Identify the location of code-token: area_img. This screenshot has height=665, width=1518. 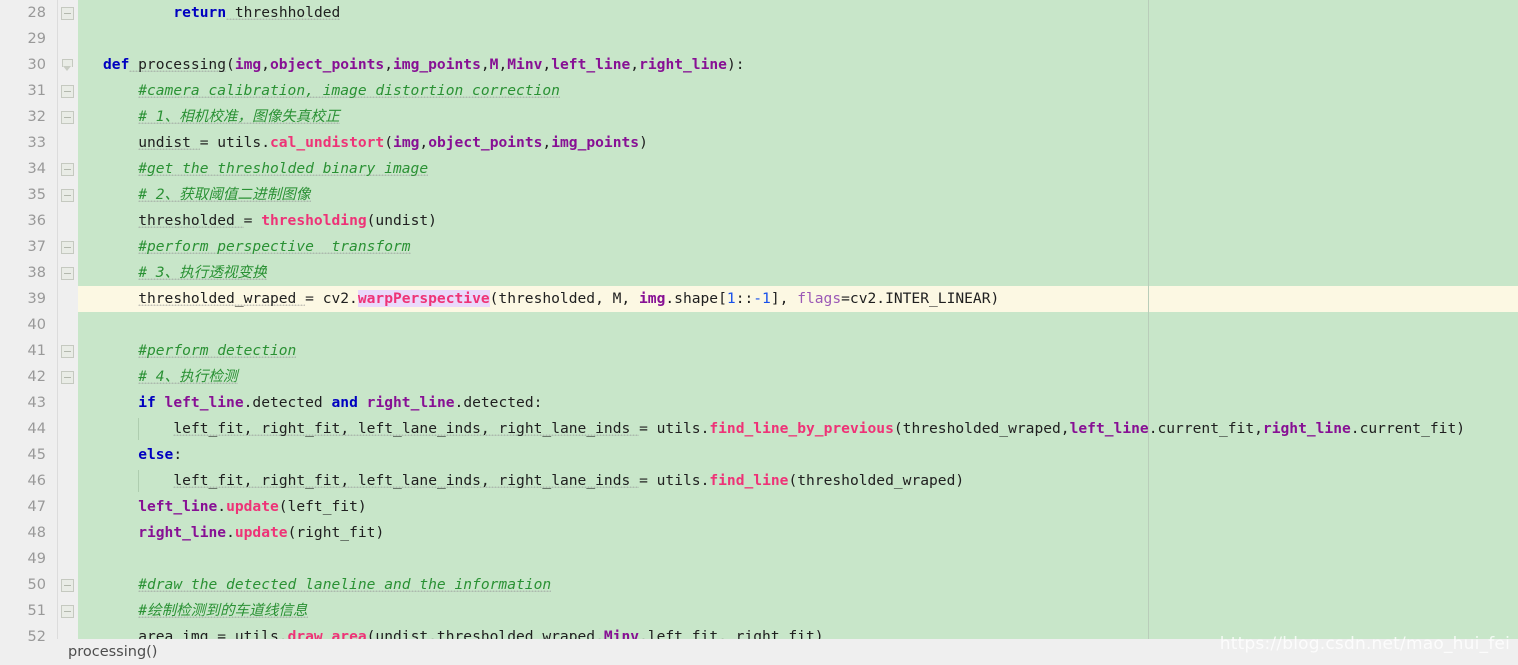
(178, 633).